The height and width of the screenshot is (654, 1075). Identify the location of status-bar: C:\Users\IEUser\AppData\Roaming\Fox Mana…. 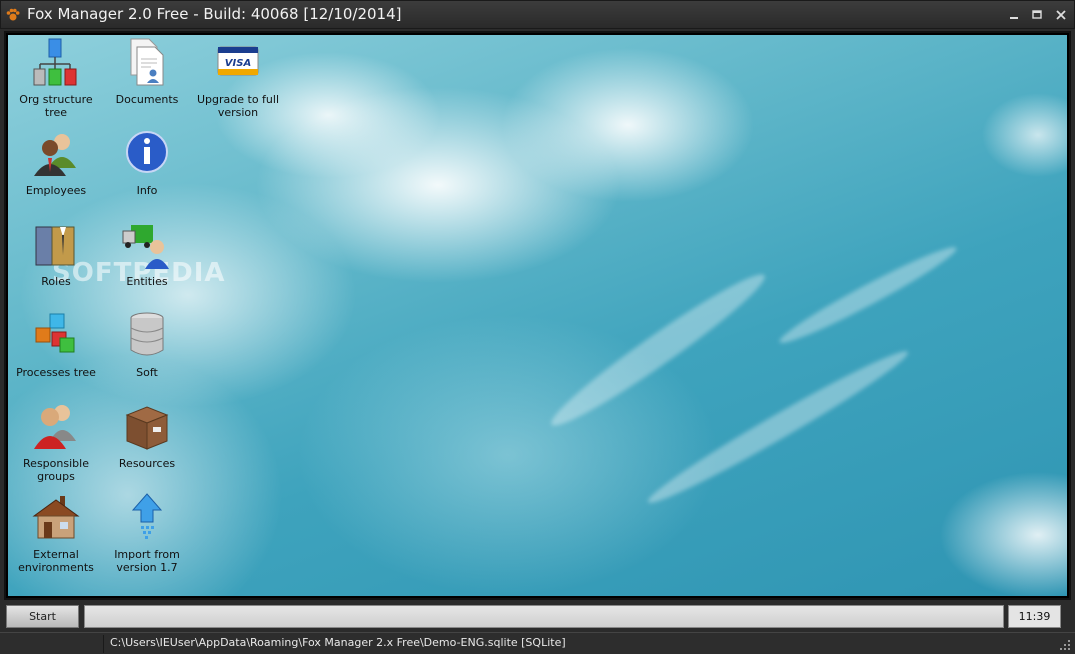
(537, 643).